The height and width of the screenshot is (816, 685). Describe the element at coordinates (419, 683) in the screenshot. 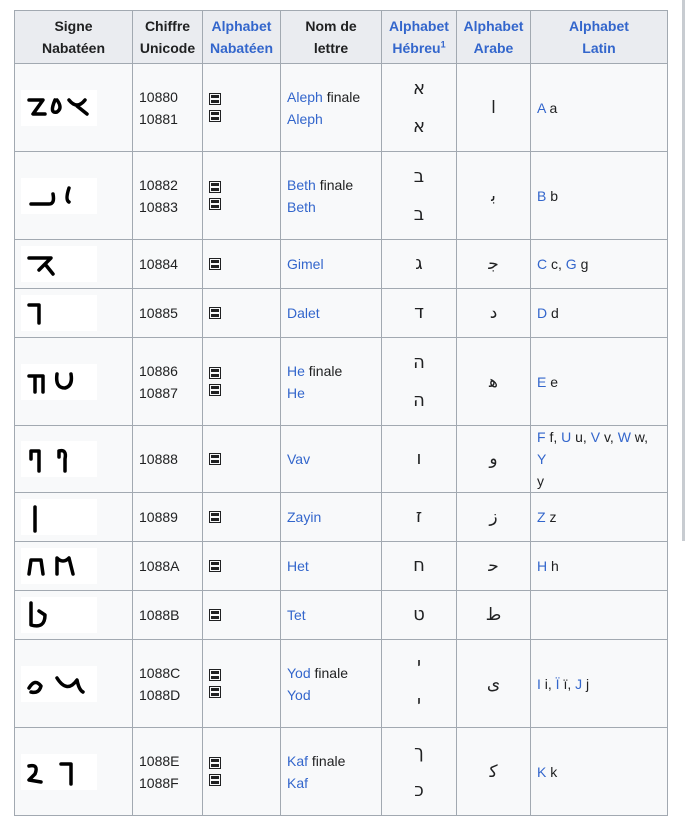

I see `hebrew-cell: יי` at that location.